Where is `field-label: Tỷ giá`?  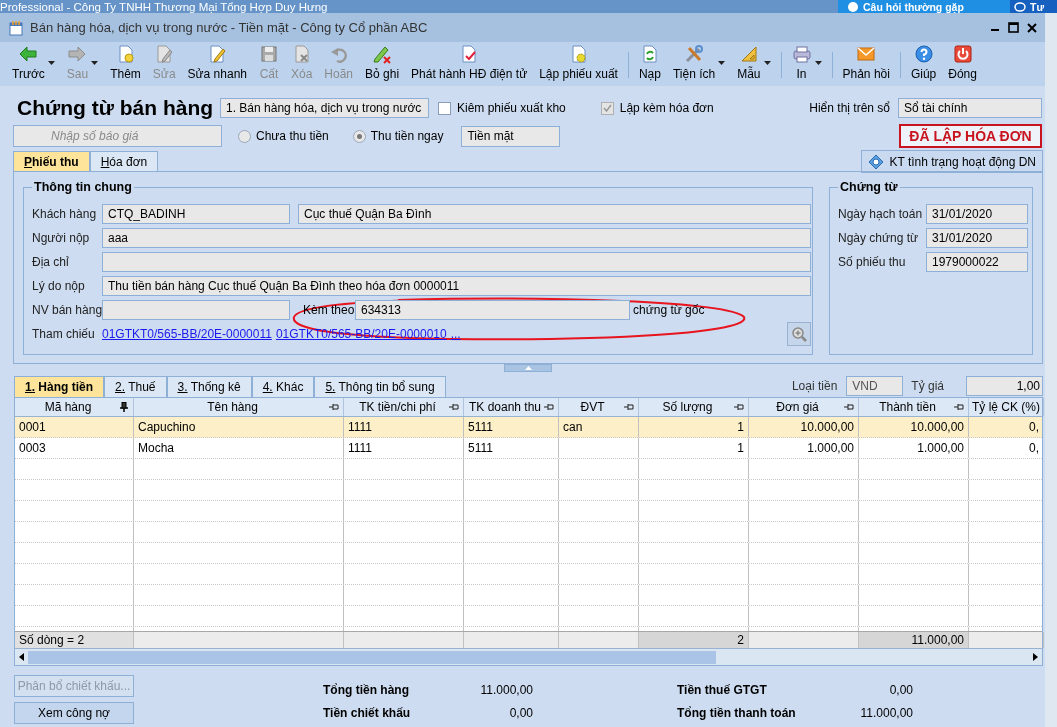 field-label: Tỷ giá is located at coordinates (927, 385).